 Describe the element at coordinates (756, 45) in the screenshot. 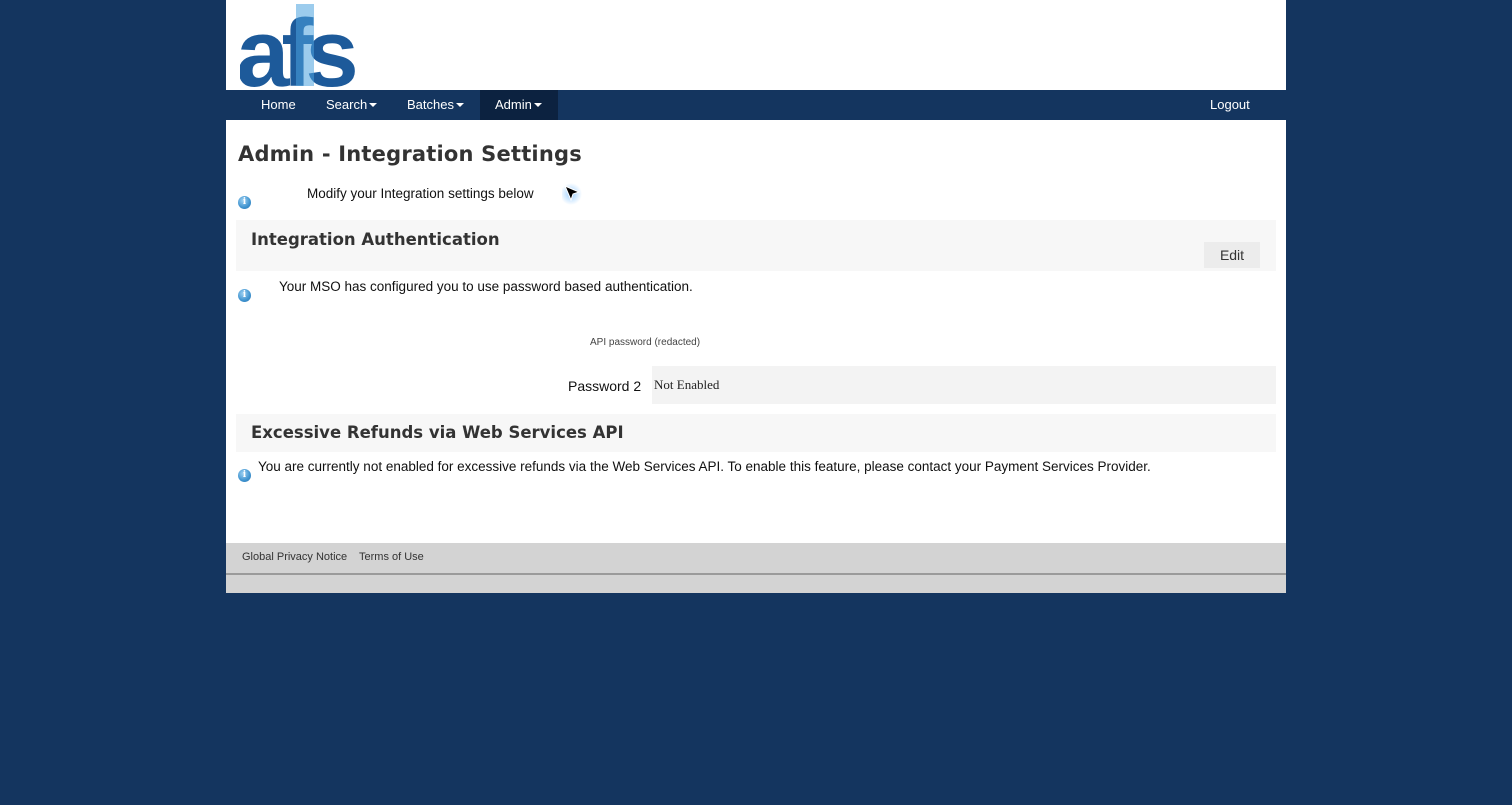

I see `header: afs` at that location.